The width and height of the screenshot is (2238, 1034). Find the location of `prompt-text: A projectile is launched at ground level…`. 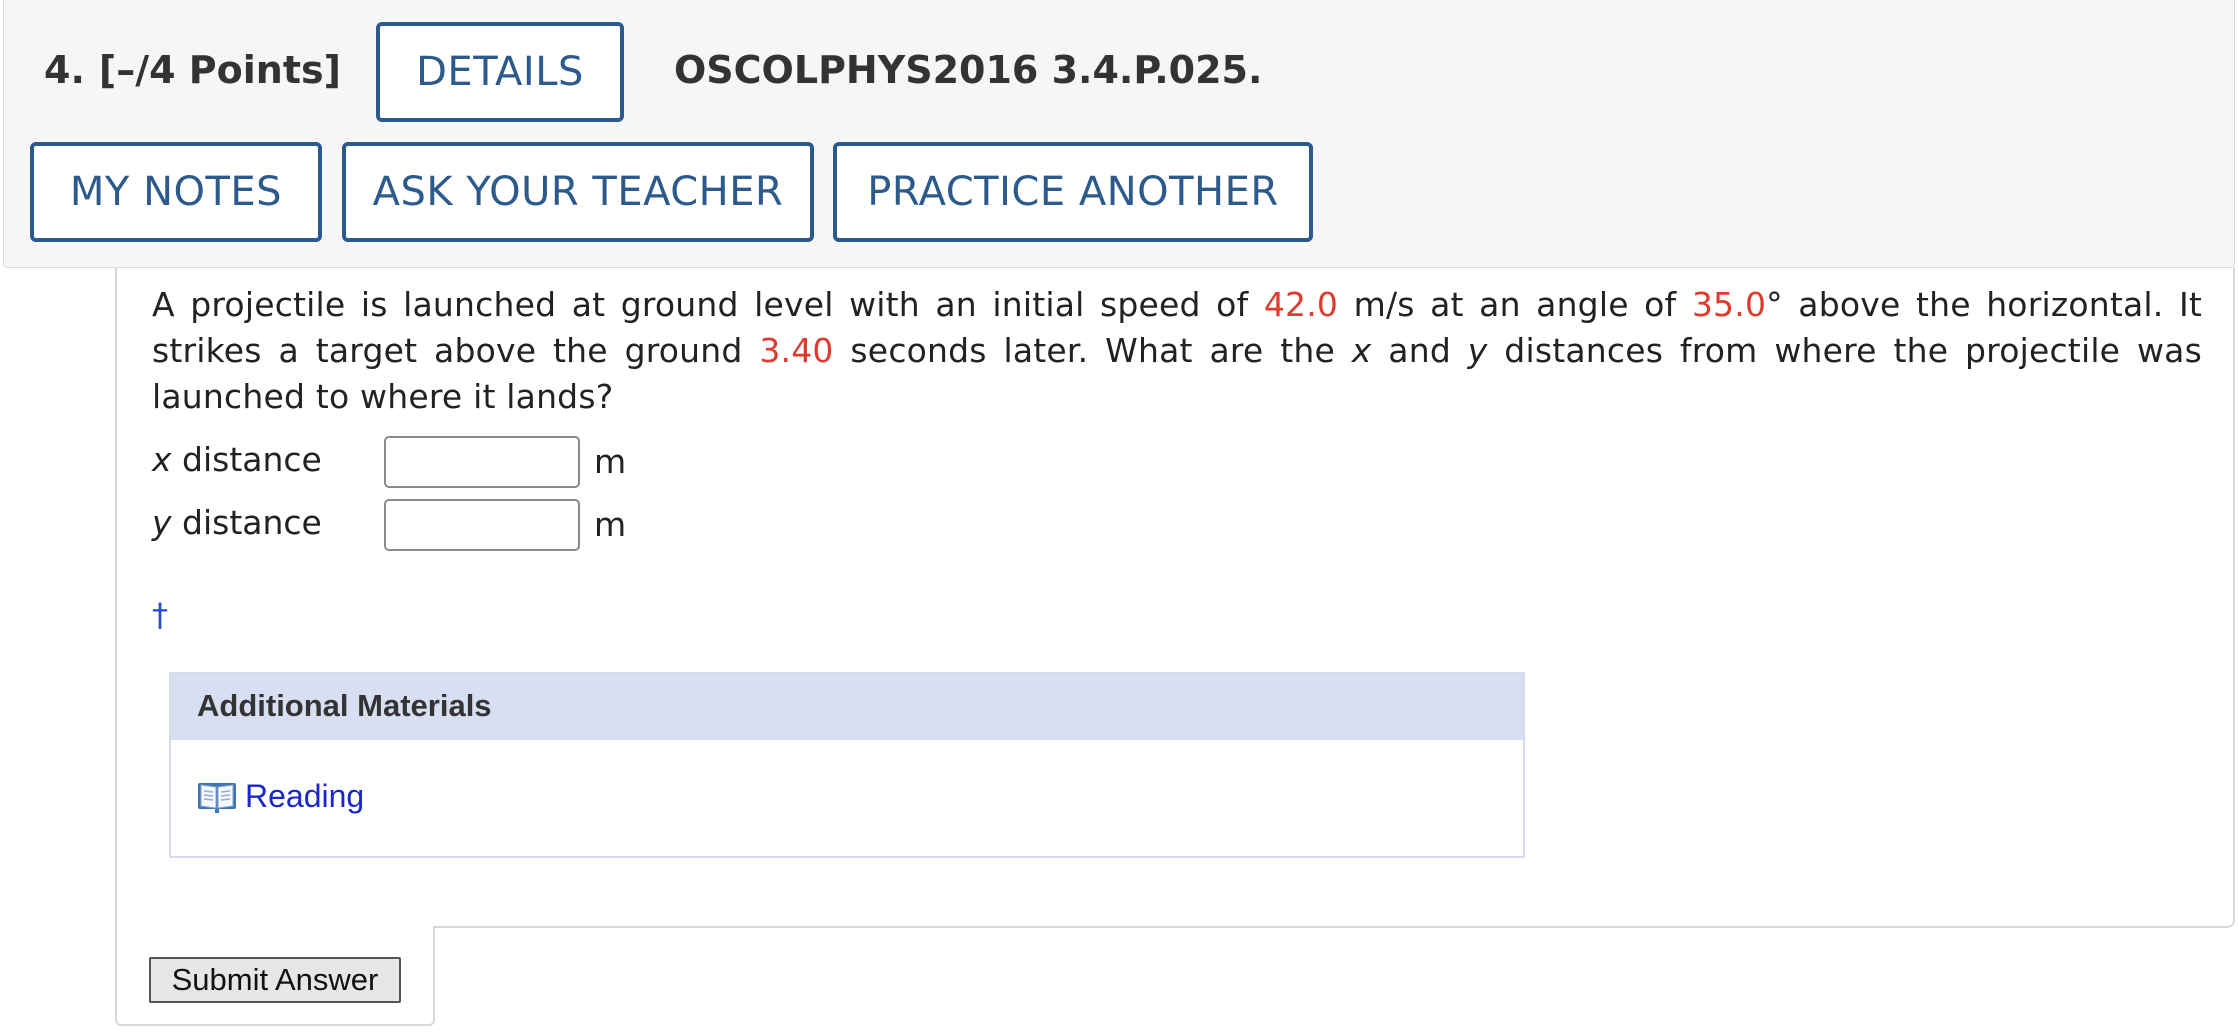

prompt-text: A projectile is launched at ground level… is located at coordinates (708, 304).